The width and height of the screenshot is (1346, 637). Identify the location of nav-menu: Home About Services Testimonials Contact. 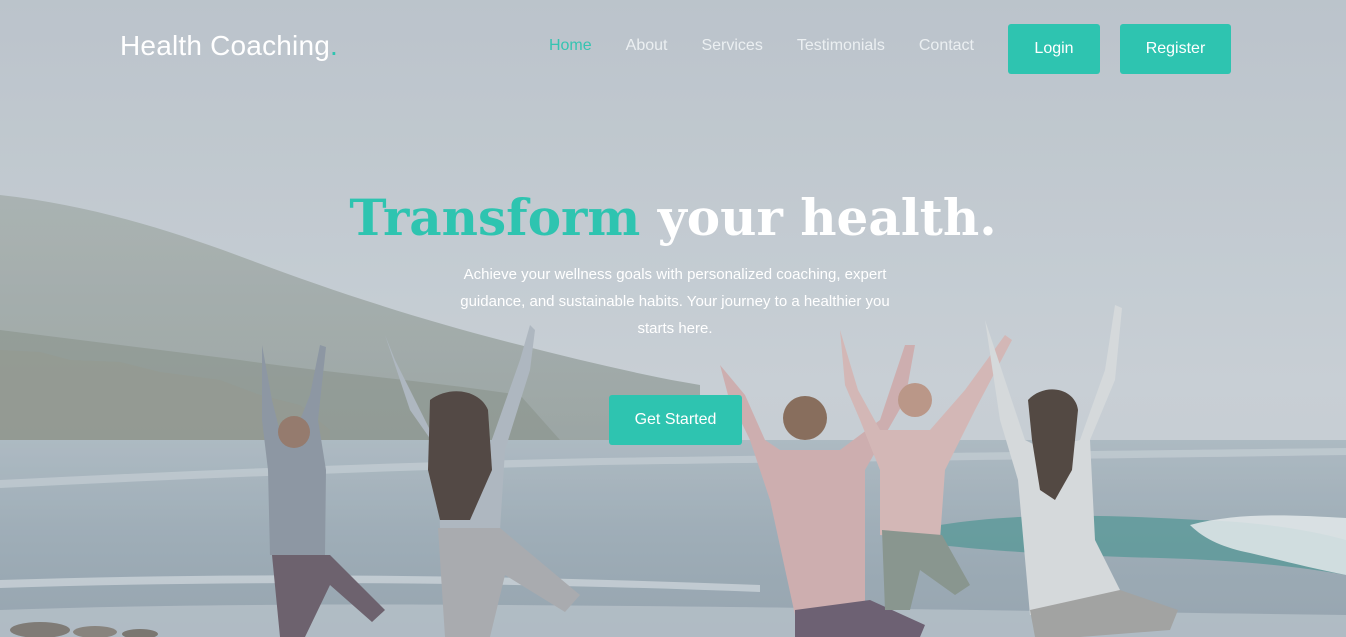
(761, 46).